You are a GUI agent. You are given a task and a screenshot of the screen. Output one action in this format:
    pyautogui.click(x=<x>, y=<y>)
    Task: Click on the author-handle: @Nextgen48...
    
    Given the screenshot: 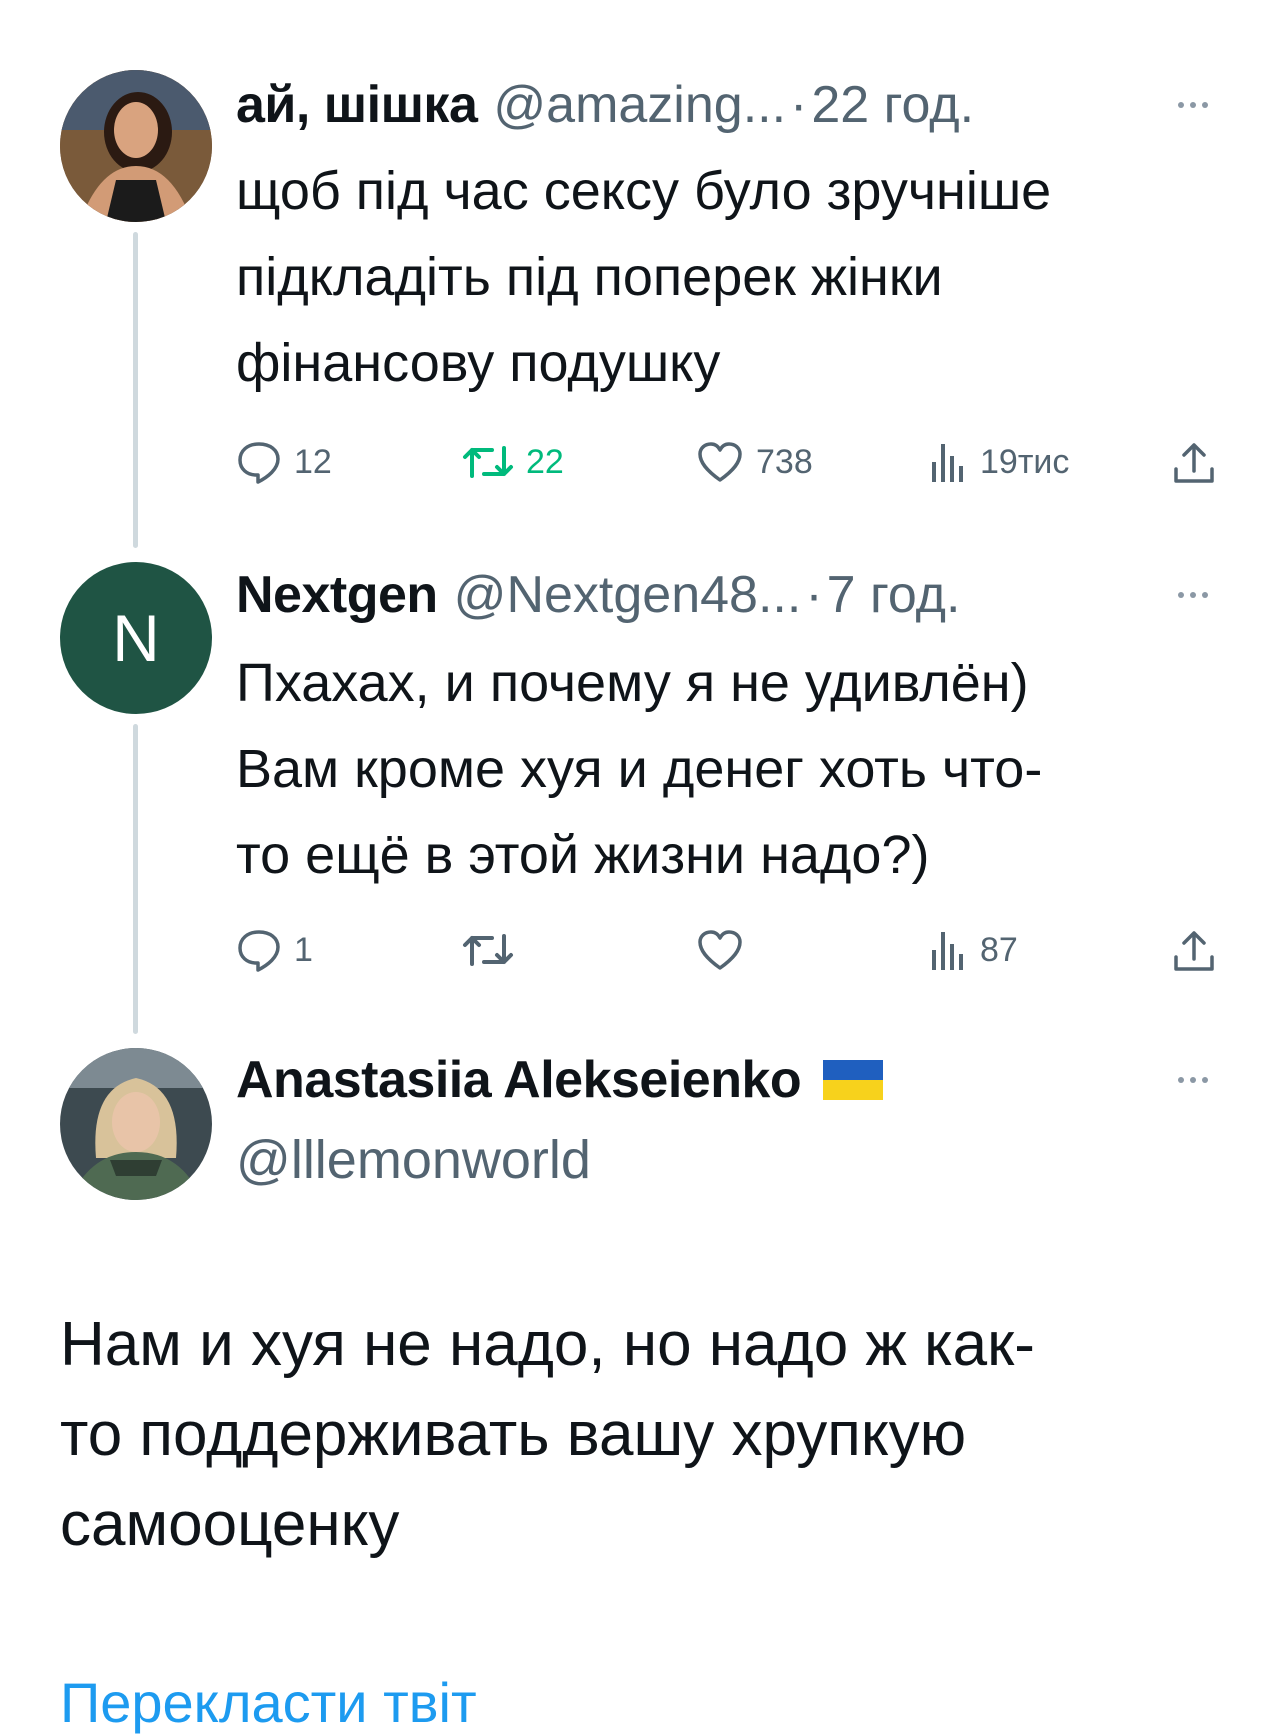 What is the action you would take?
    pyautogui.click(x=628, y=595)
    